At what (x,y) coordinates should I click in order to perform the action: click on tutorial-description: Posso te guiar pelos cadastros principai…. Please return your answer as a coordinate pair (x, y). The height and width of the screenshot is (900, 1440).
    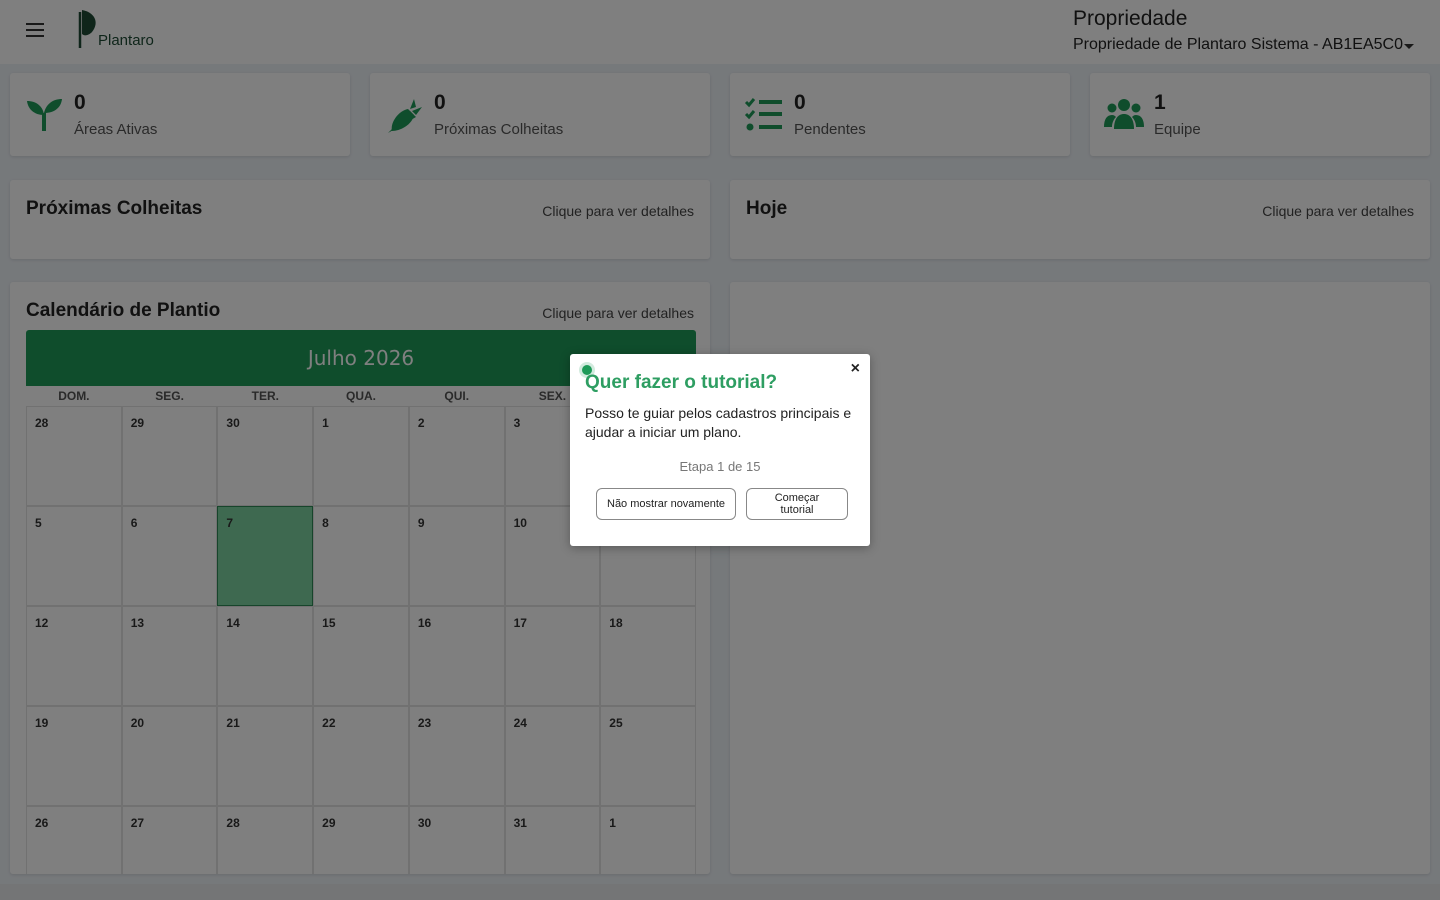
    Looking at the image, I should click on (718, 422).